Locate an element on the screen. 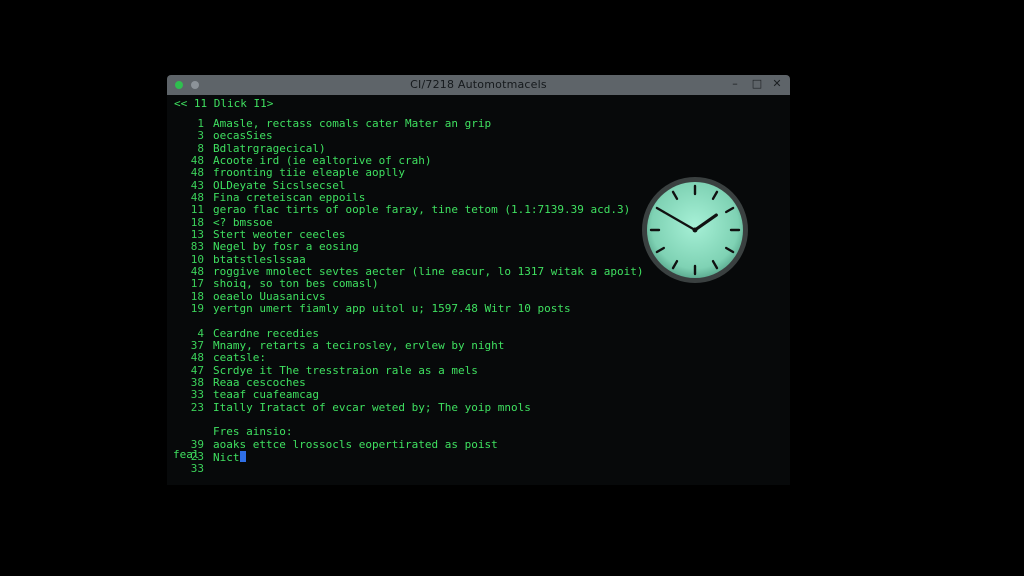 The height and width of the screenshot is (576, 1024). window-title: CI/7218 Automotmacels is located at coordinates (478, 84).